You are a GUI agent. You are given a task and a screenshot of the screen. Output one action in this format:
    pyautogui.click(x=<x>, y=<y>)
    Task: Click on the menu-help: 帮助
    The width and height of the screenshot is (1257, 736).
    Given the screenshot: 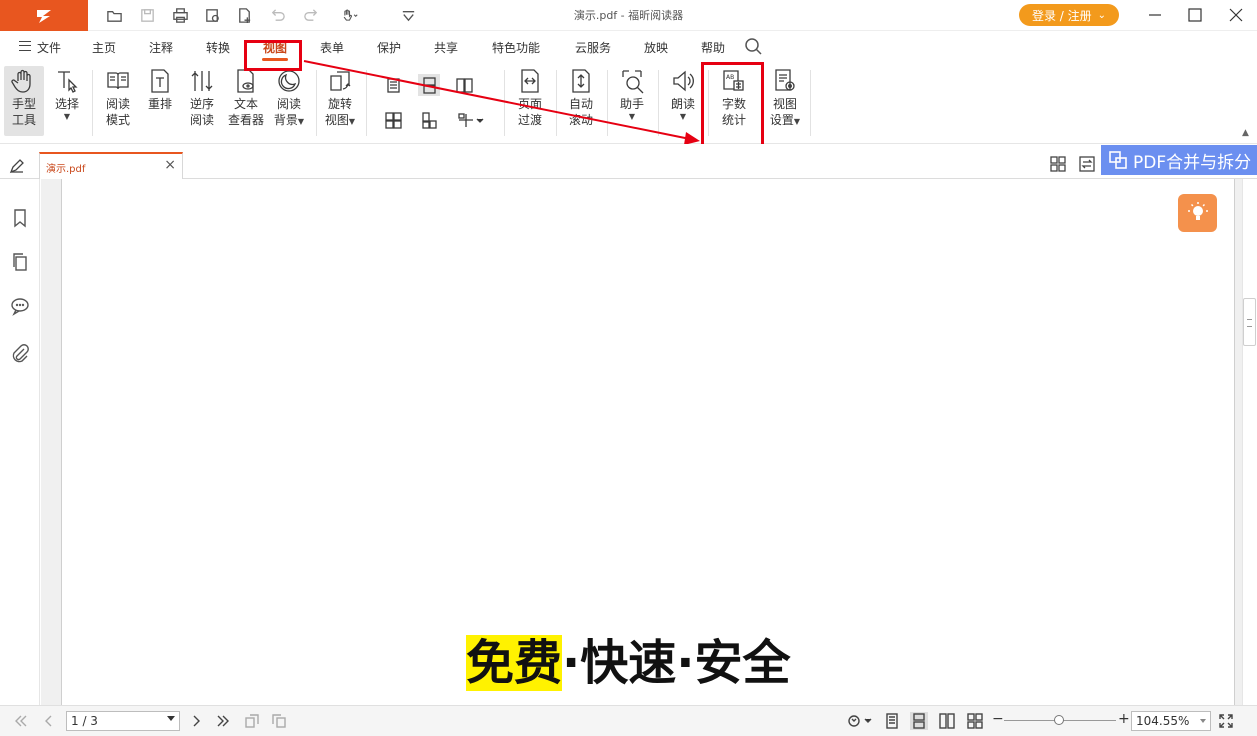 What is the action you would take?
    pyautogui.click(x=713, y=47)
    